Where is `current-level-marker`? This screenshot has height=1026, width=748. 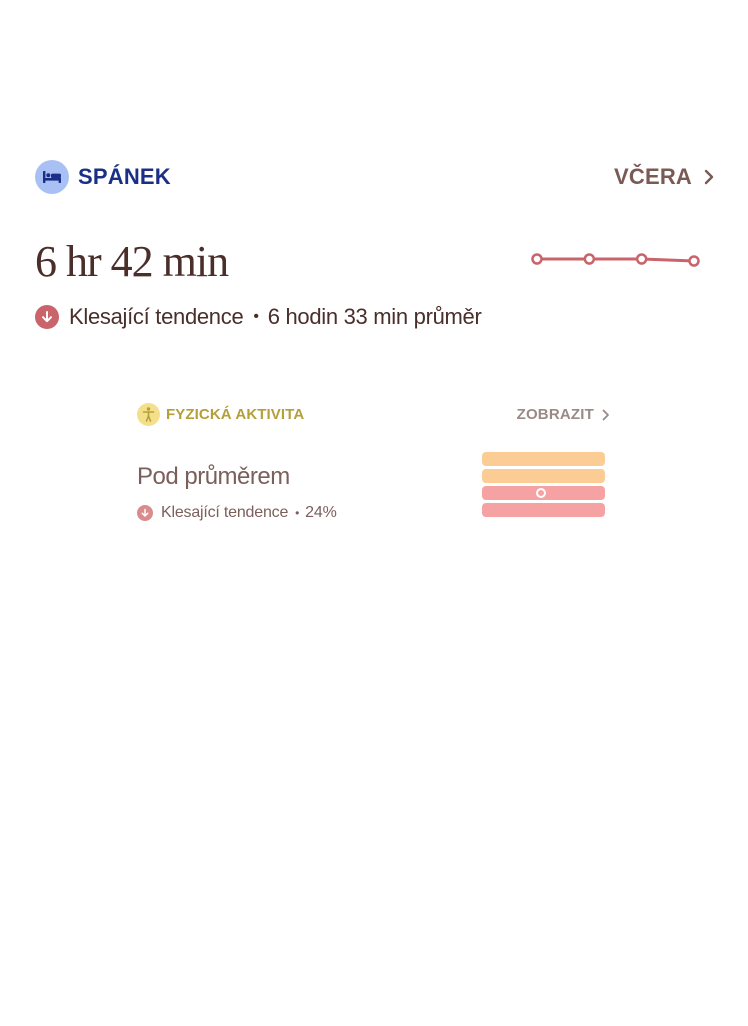 current-level-marker is located at coordinates (541, 493).